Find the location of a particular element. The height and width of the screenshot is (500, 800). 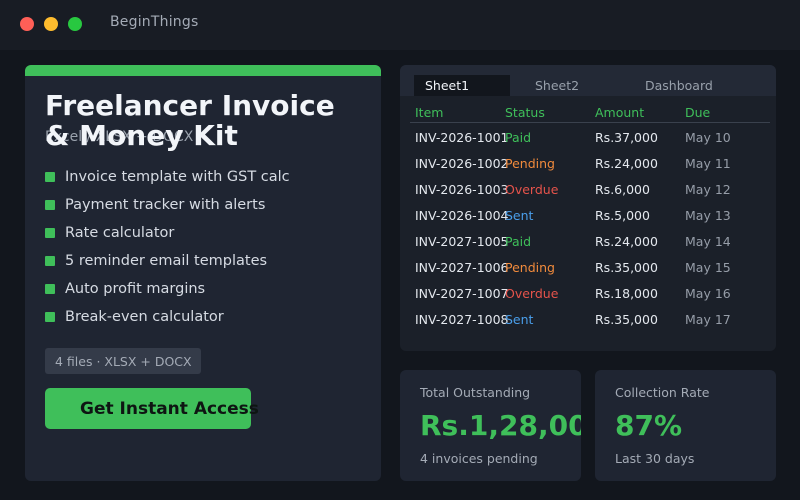

sheet-tabs: Sheet1 Sheet2 Dashboard is located at coordinates (588, 80).